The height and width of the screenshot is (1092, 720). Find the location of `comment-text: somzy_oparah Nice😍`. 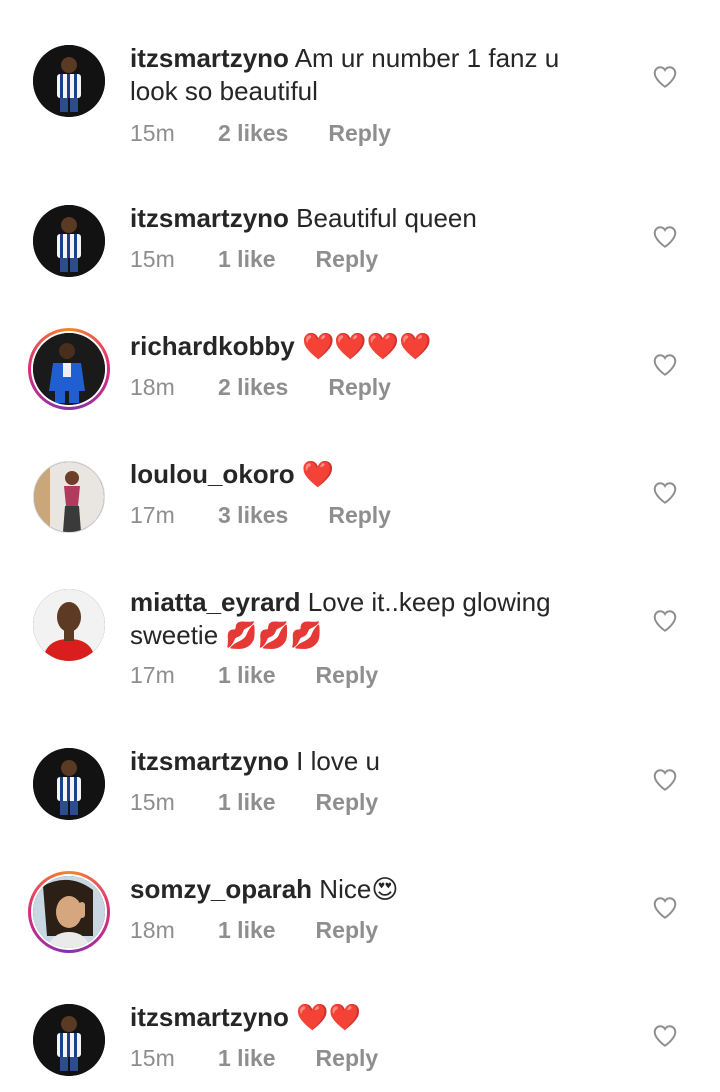

comment-text: somzy_oparah Nice😍 is located at coordinates (370, 889).